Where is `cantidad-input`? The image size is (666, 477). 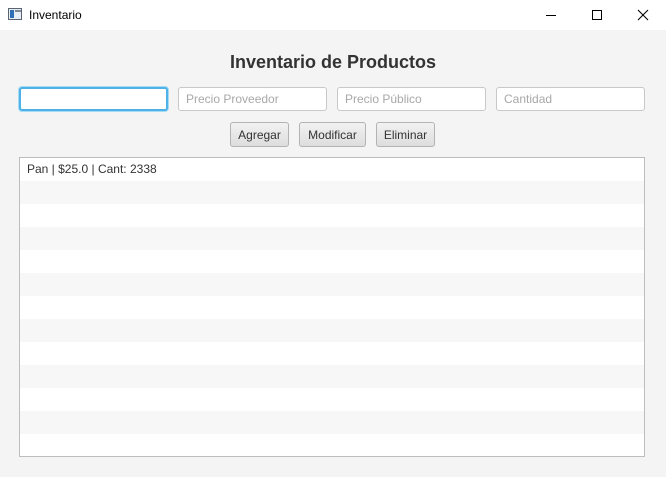
cantidad-input is located at coordinates (570, 99).